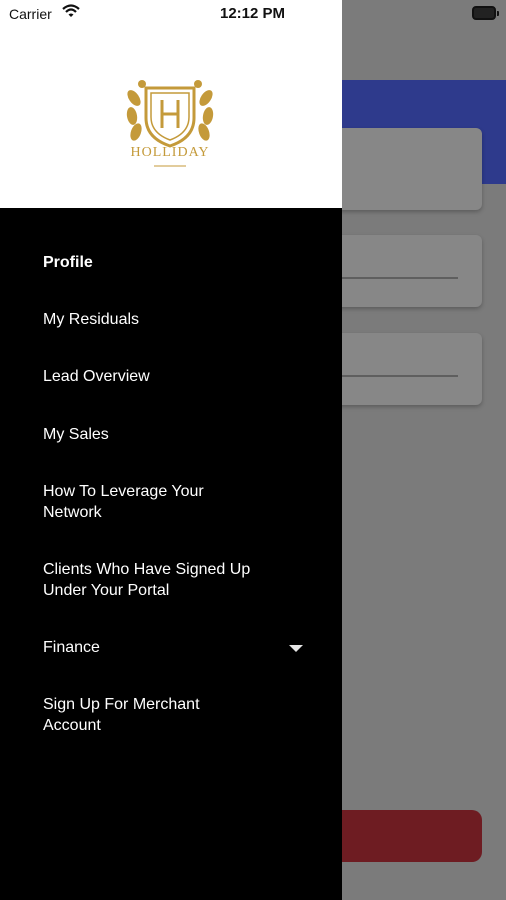 The image size is (506, 900). Describe the element at coordinates (30, 14) in the screenshot. I see `carrier-label: Carrier` at that location.